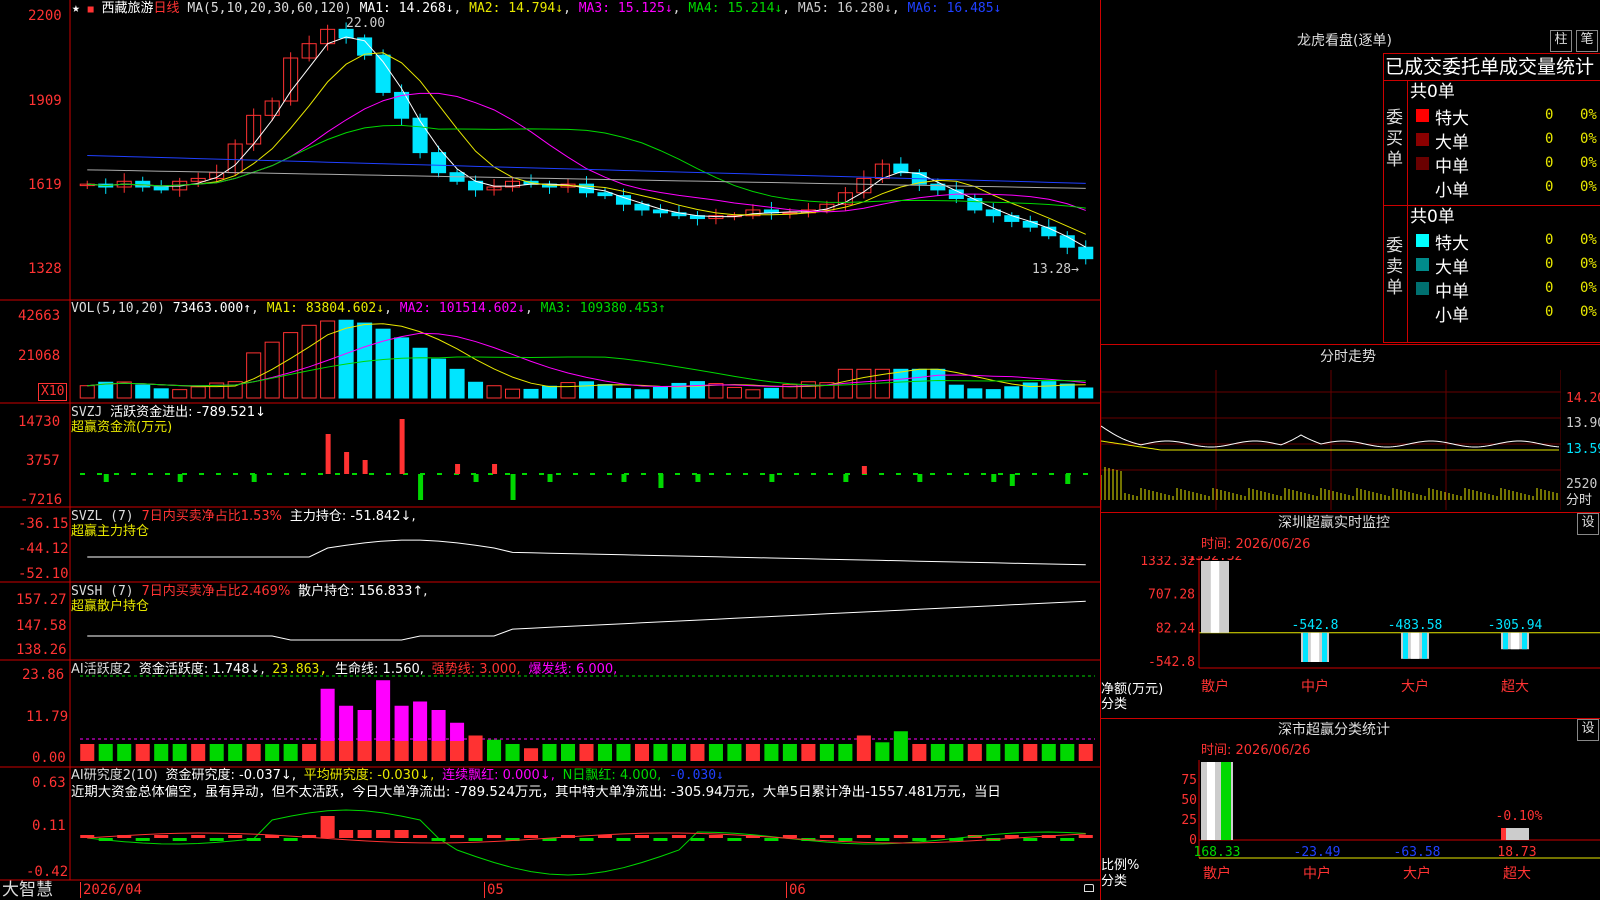 The height and width of the screenshot is (900, 1600). What do you see at coordinates (1089, 888) in the screenshot?
I see `lock-icon` at bounding box center [1089, 888].